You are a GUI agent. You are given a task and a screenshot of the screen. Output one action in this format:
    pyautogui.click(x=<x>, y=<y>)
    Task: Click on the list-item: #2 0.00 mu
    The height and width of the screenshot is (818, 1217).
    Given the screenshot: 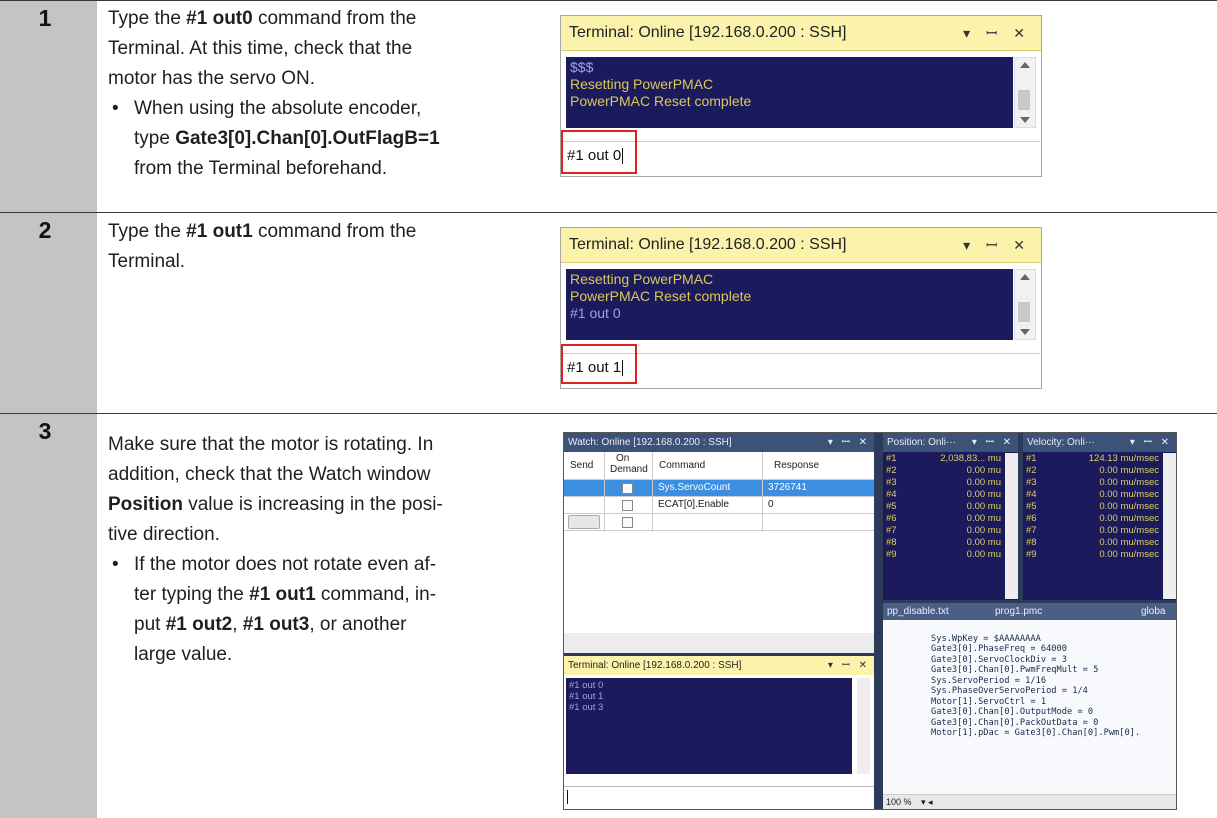 What is the action you would take?
    pyautogui.click(x=943, y=470)
    